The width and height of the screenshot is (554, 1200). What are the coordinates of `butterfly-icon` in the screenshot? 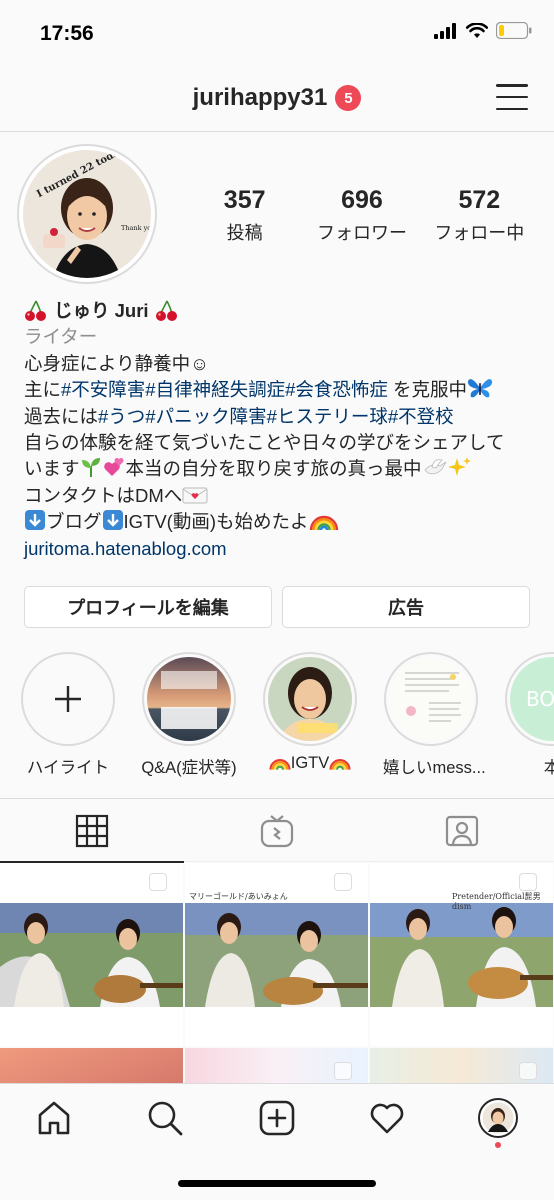 It's located at (480, 388).